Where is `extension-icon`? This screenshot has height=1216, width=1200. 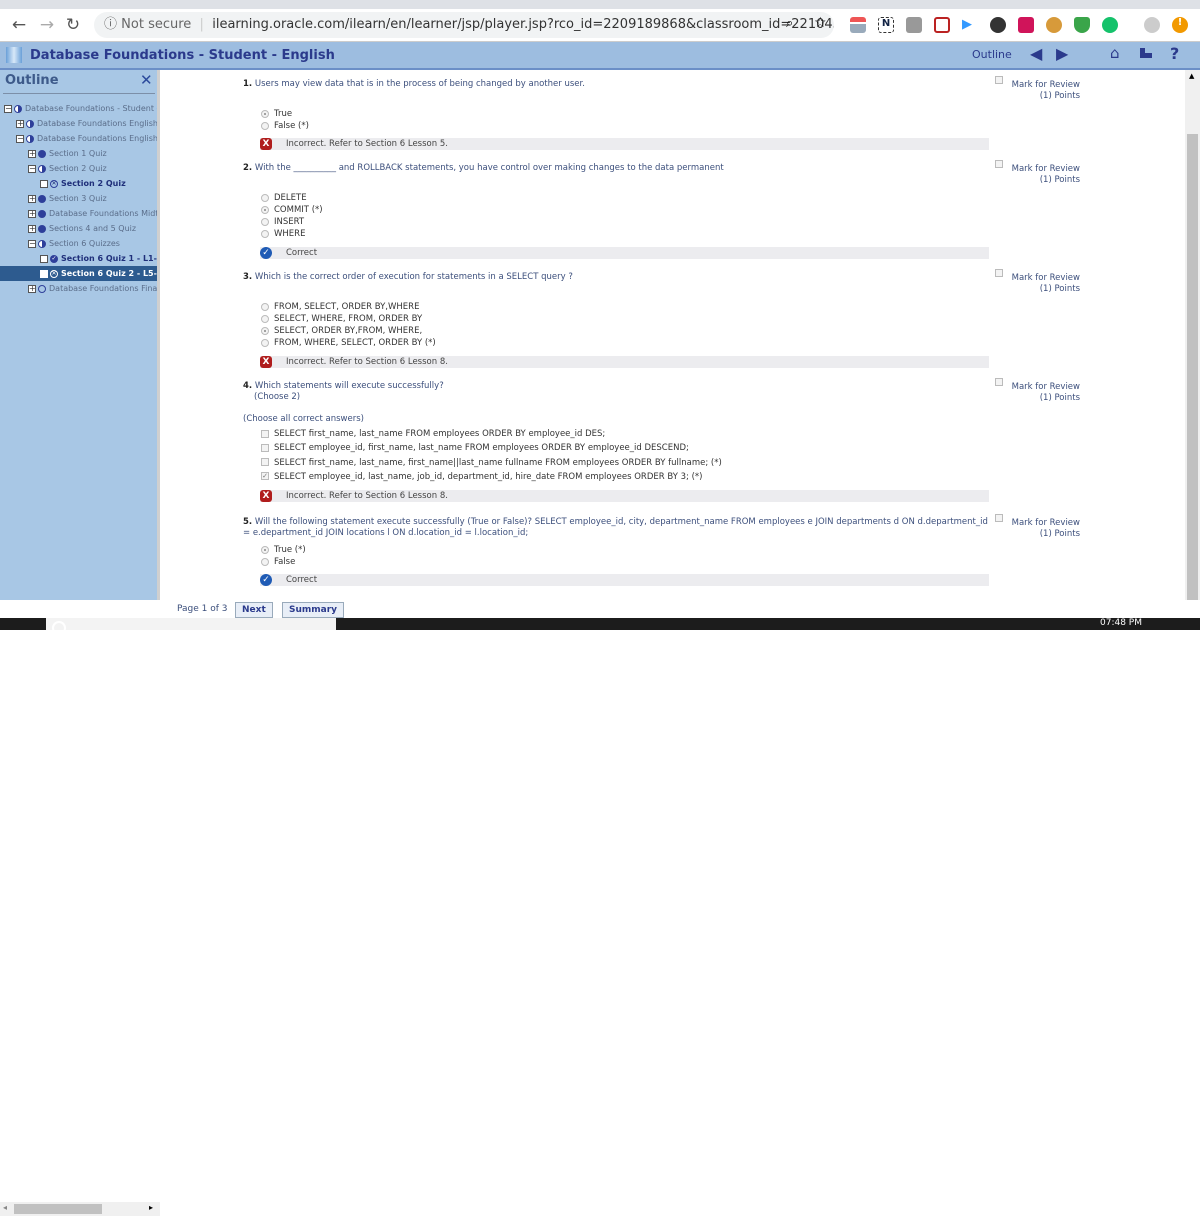 extension-icon is located at coordinates (858, 25).